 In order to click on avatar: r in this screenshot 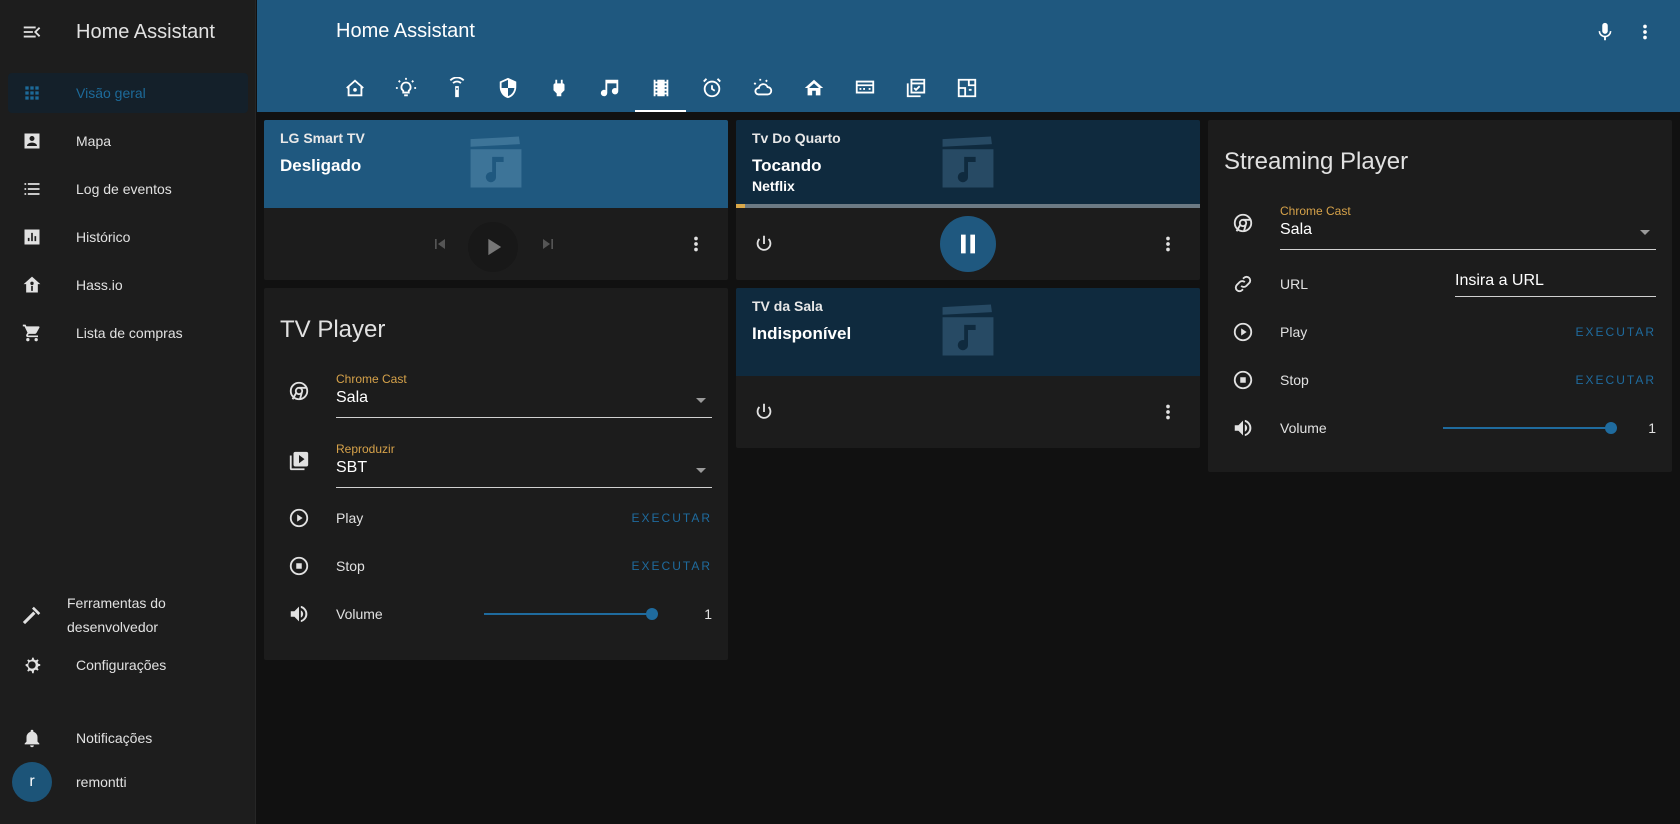, I will do `click(32, 782)`.